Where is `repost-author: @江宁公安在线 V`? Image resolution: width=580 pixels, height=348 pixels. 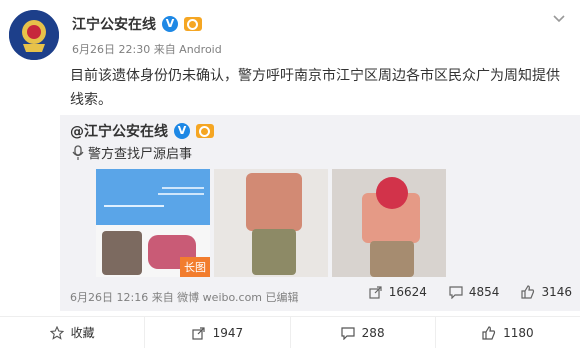 repost-author: @江宁公安在线 V is located at coordinates (142, 131).